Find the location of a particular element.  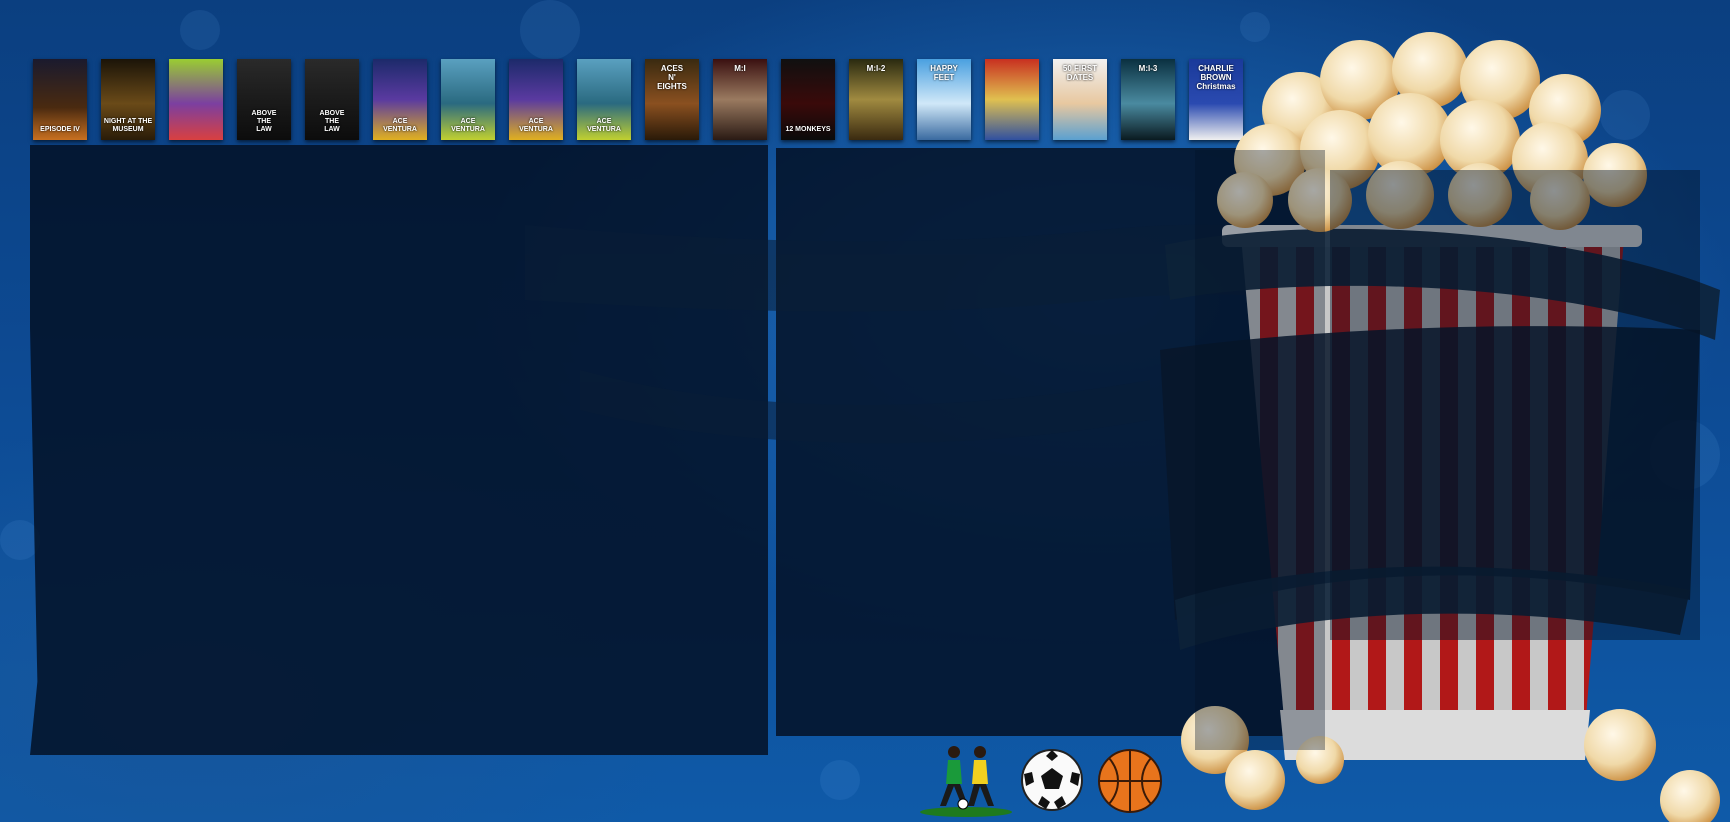

poster-title: NIGHT AT THE MUSEUM is located at coordinates (128, 125).